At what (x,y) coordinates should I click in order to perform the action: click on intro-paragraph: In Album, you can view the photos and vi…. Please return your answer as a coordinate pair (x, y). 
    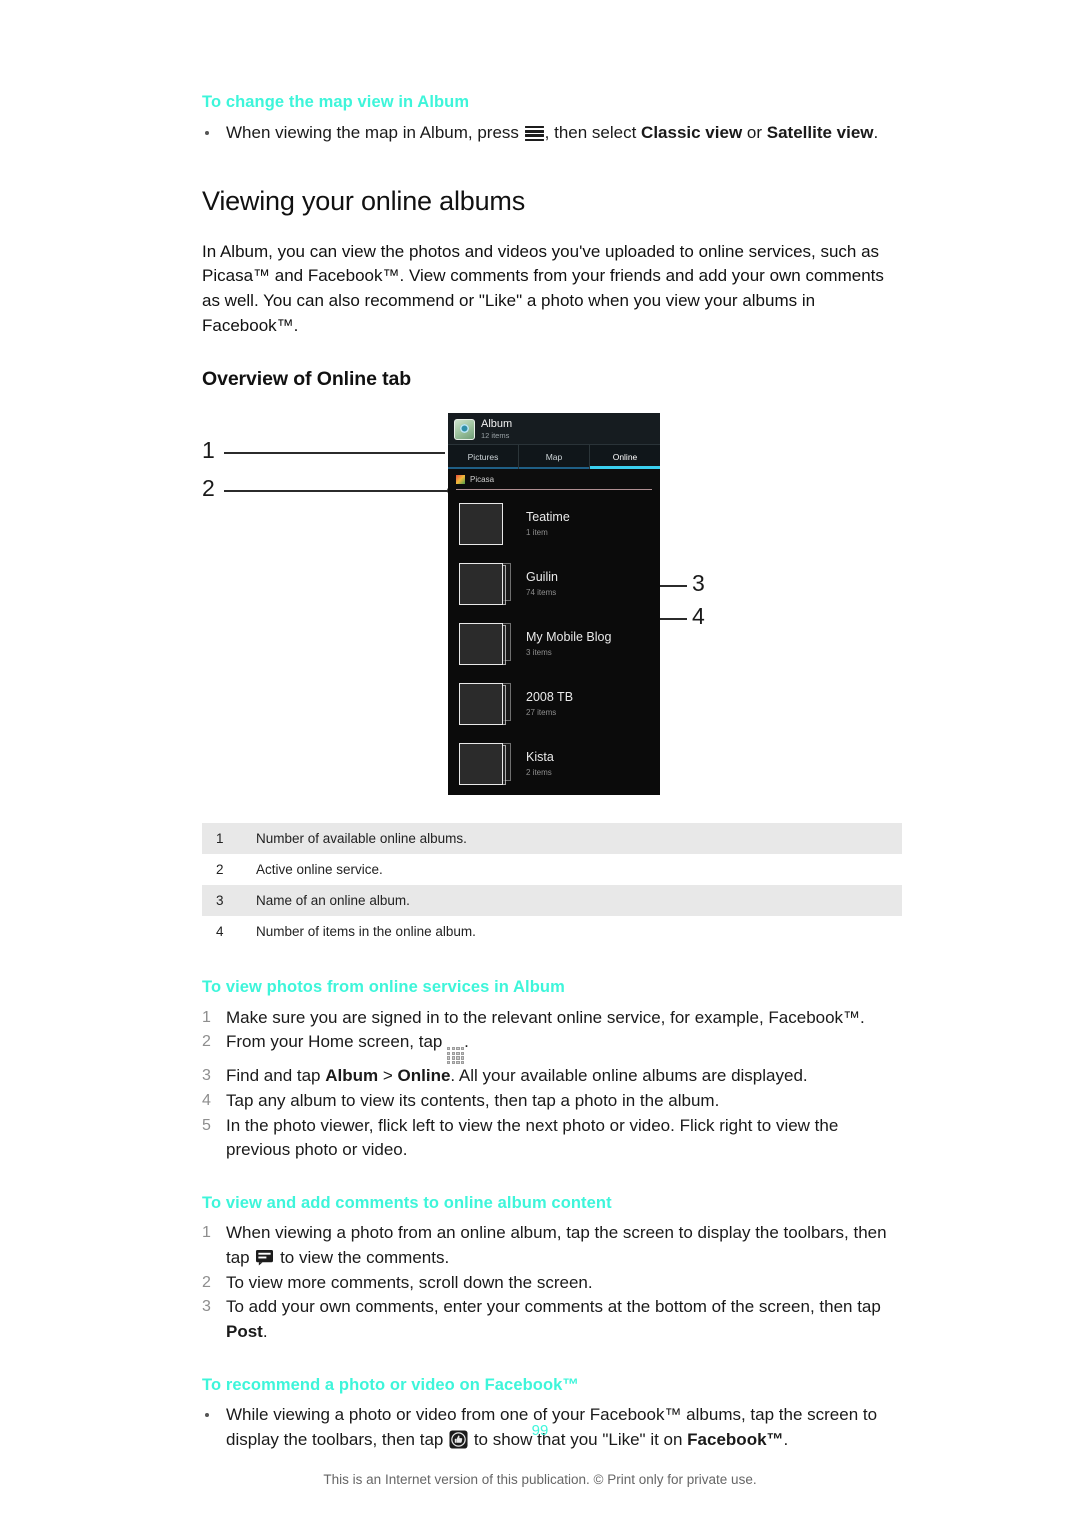
    Looking at the image, I should click on (543, 288).